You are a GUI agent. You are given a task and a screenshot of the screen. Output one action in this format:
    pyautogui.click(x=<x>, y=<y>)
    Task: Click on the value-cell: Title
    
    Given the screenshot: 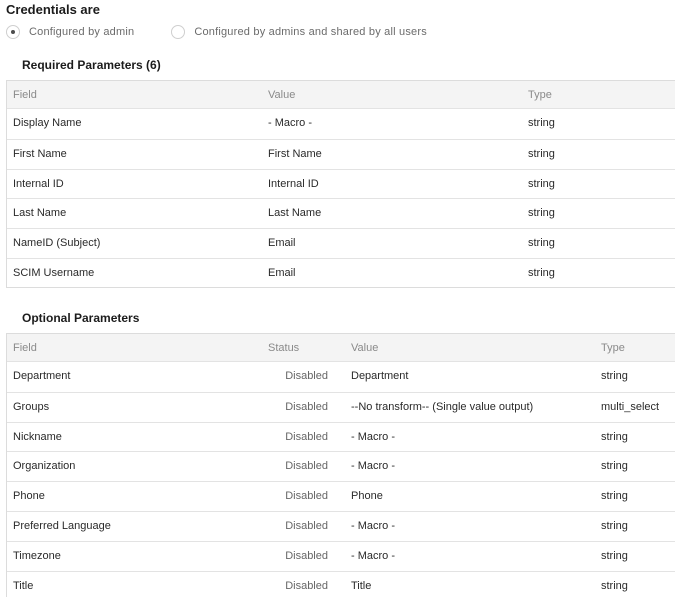 What is the action you would take?
    pyautogui.click(x=361, y=585)
    